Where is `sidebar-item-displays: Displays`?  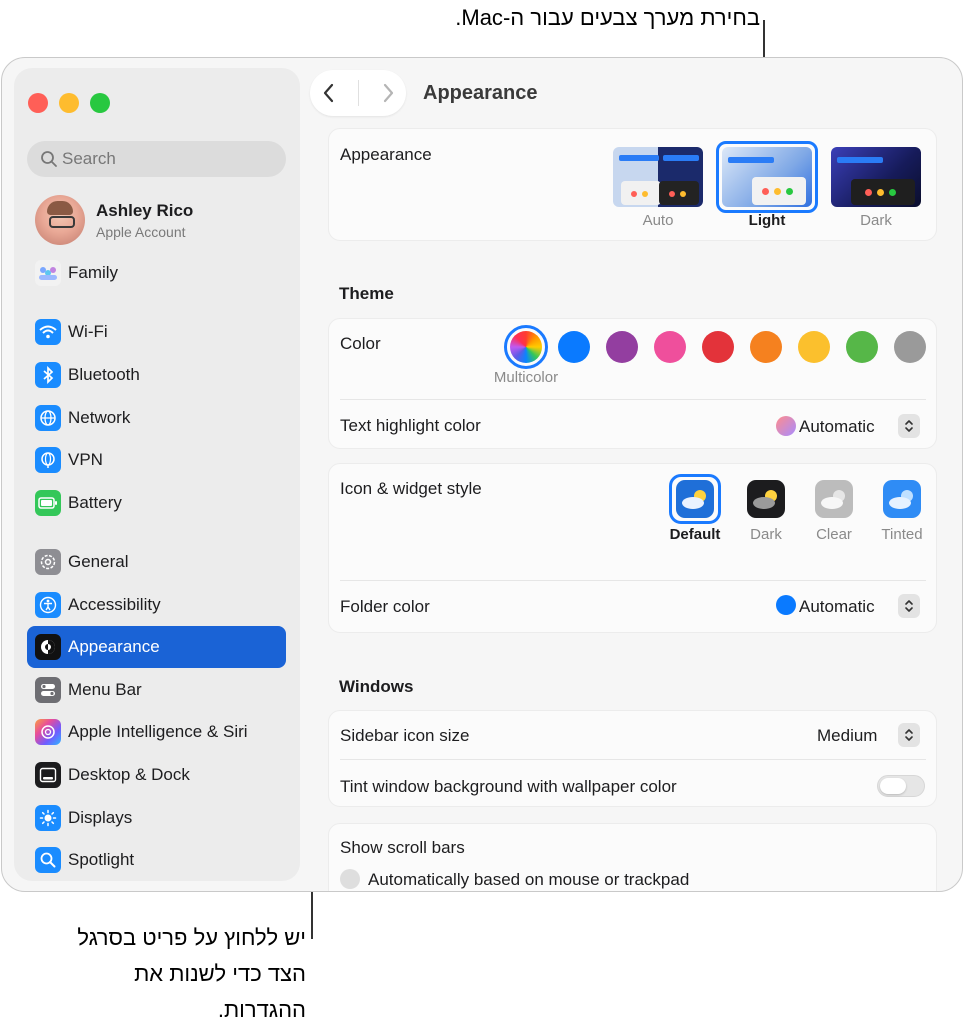 sidebar-item-displays: Displays is located at coordinates (156, 818).